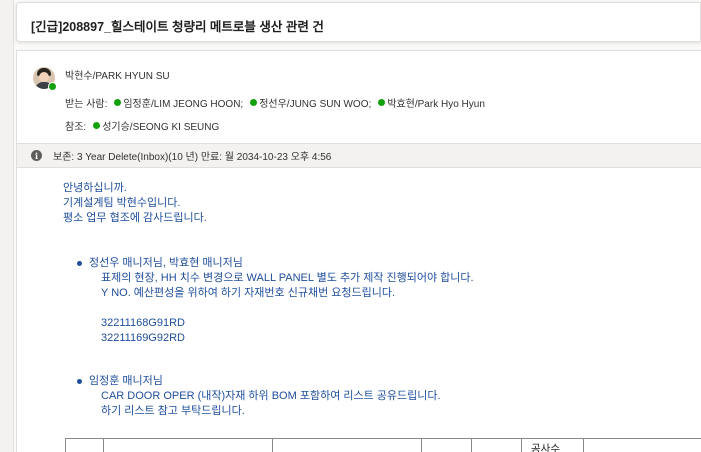 The image size is (701, 452). Describe the element at coordinates (183, 102) in the screenshot. I see `recipient-lim-jeong-hoon: 임정훈/LIM JEONG HOON;` at that location.